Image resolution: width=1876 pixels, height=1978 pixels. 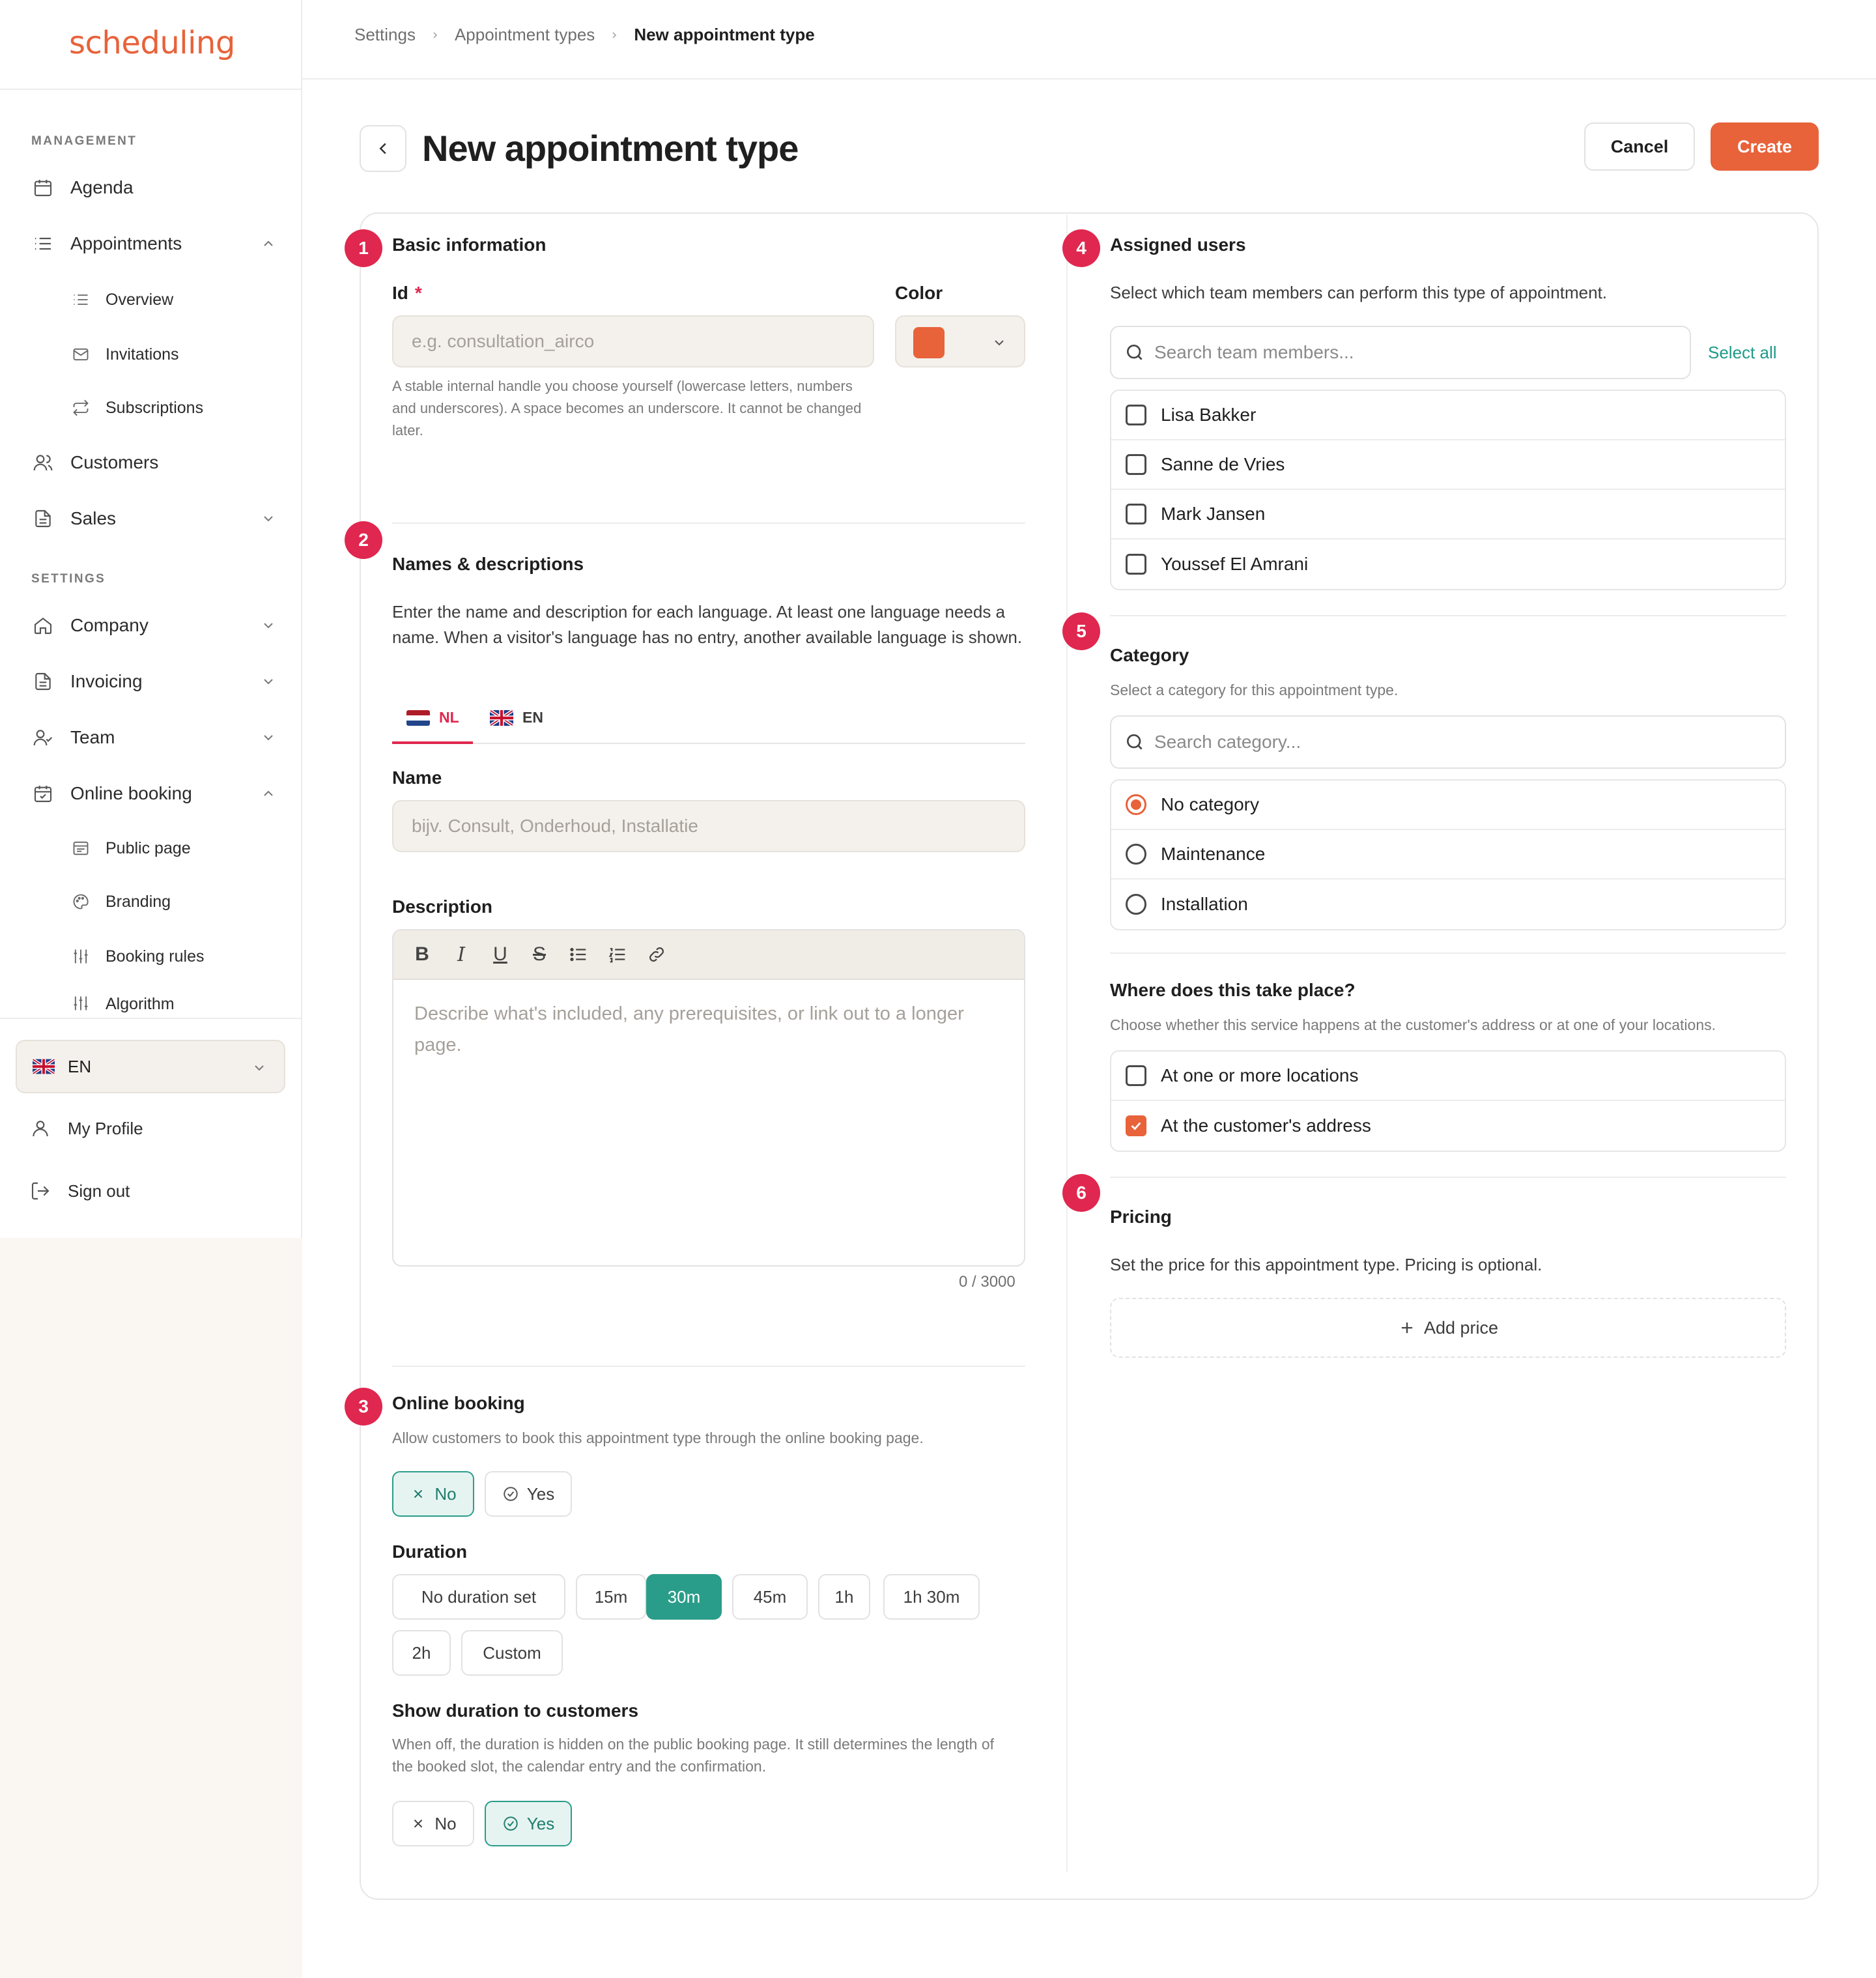 I want to click on show-duration-no: No, so click(x=433, y=1823).